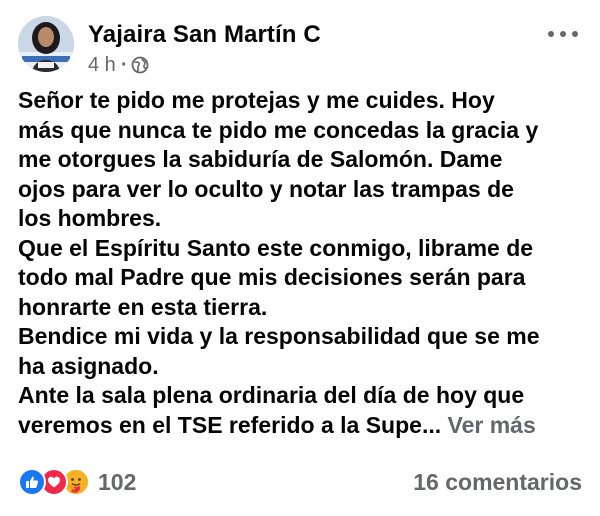 The image size is (600, 516). Describe the element at coordinates (46, 44) in the screenshot. I see `avatar` at that location.